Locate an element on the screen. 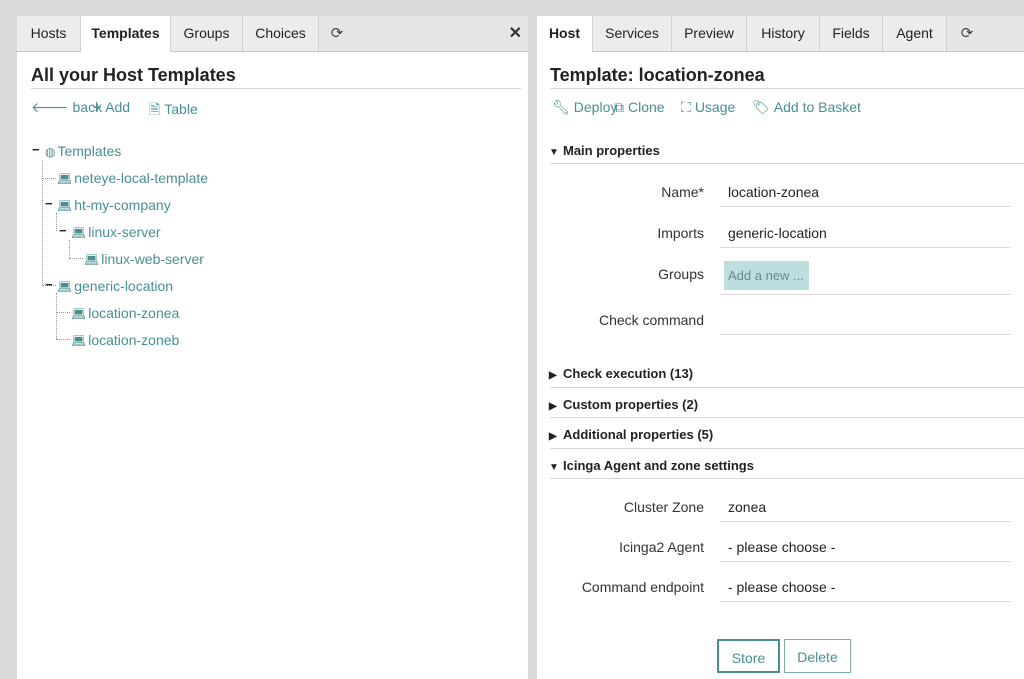  tree-item-templates: ◍ Templates is located at coordinates (83, 151).